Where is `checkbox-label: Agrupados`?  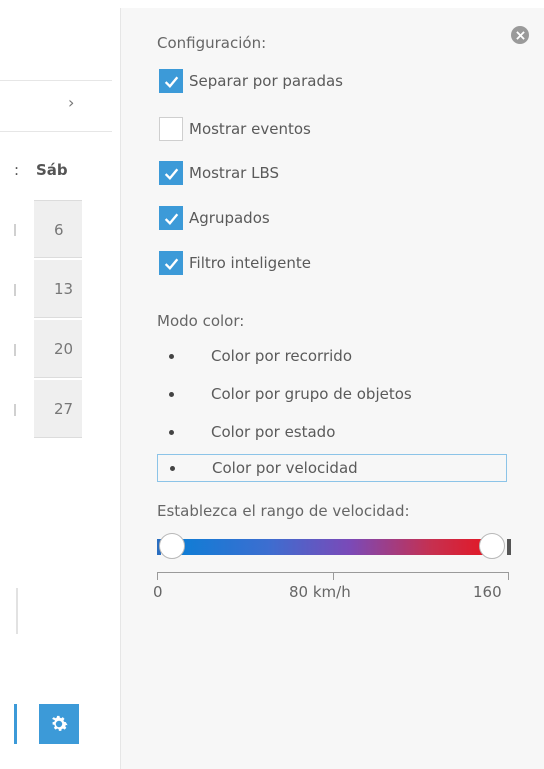
checkbox-label: Agrupados is located at coordinates (229, 218).